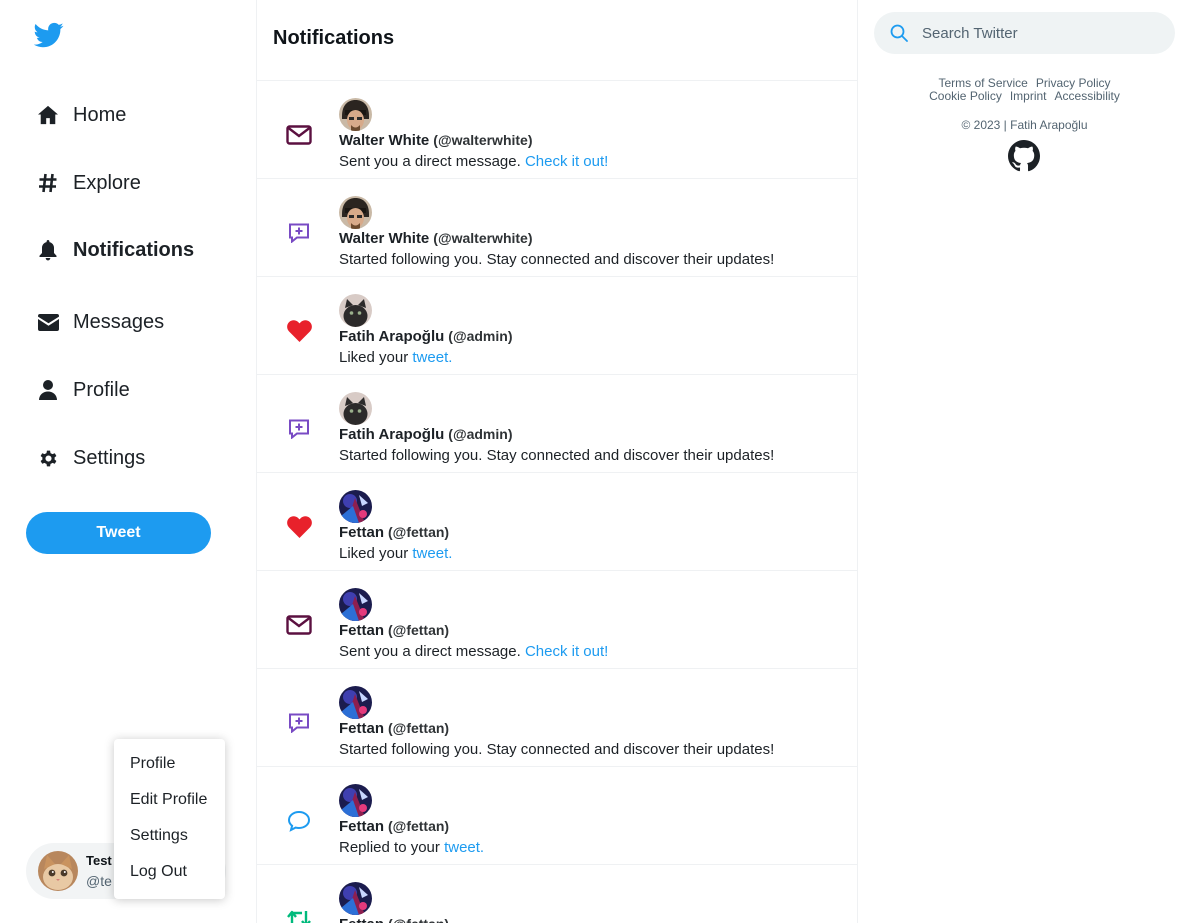  What do you see at coordinates (557, 326) in the screenshot?
I see `notification-item: Fatih Arapoğlu (@admin) Liked your tweet.` at bounding box center [557, 326].